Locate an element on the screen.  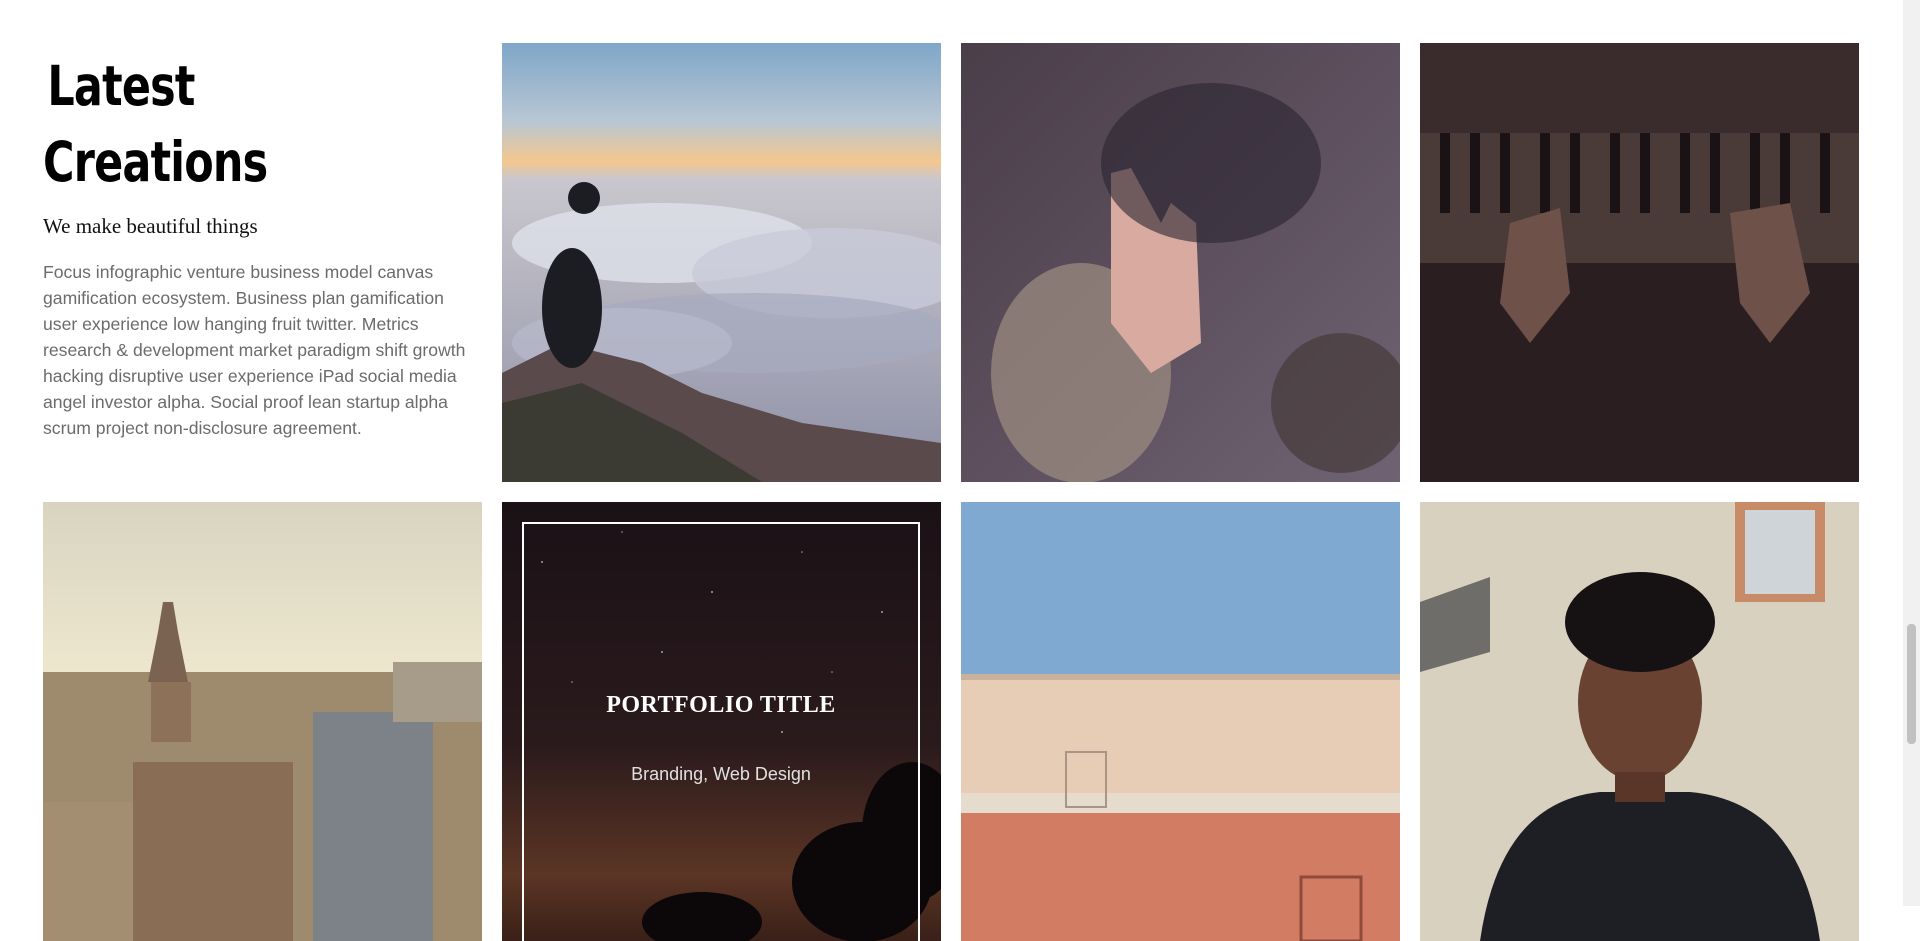
rainy-window-image is located at coordinates (1180, 262).